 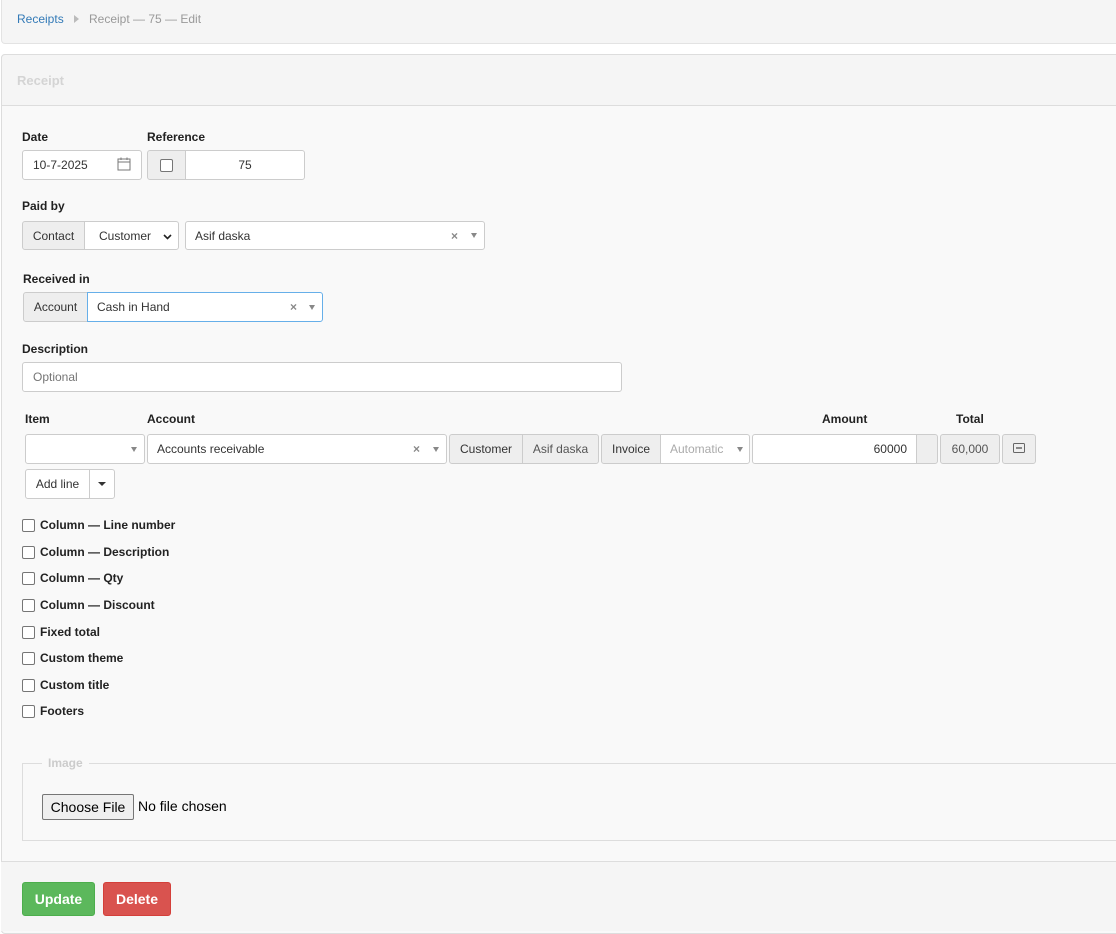 I want to click on option-label: Column — Discount, so click(x=97, y=605).